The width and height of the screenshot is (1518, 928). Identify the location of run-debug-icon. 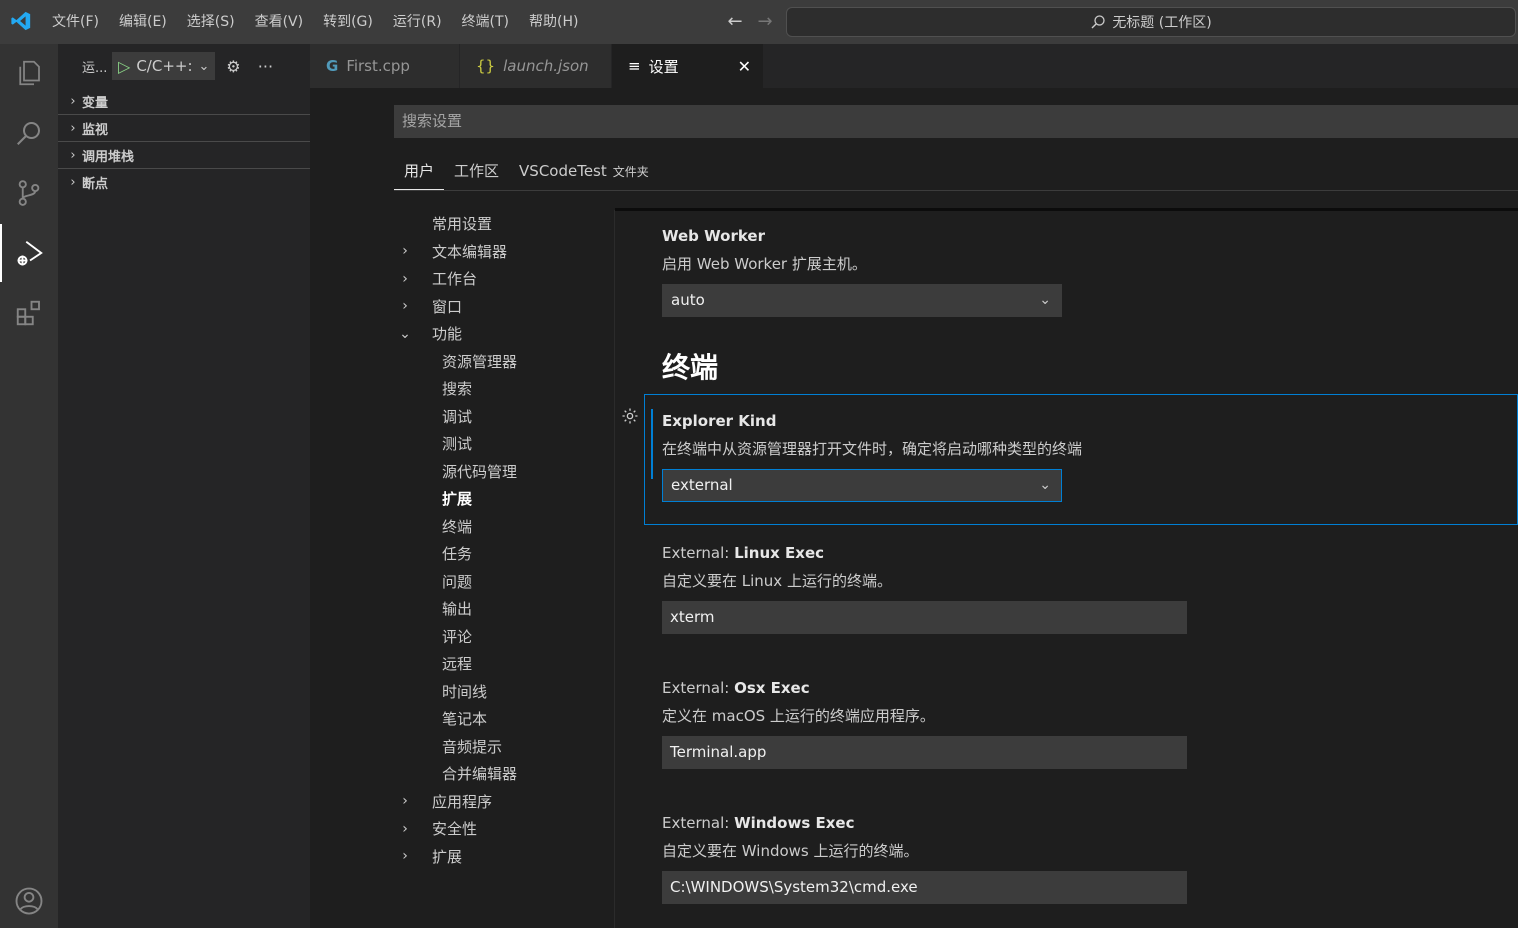
(29, 253).